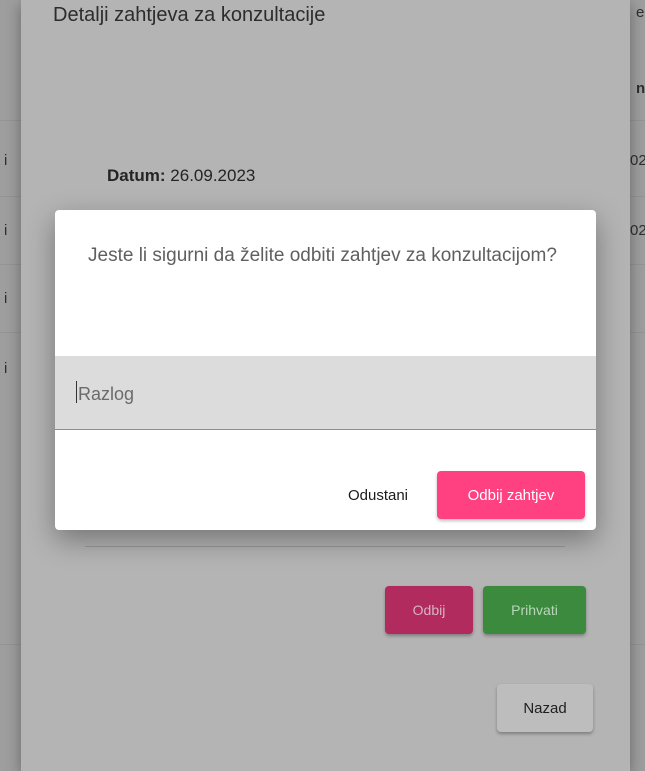 The image size is (645, 771). What do you see at coordinates (545, 708) in the screenshot?
I see `back-button: Nazad` at bounding box center [545, 708].